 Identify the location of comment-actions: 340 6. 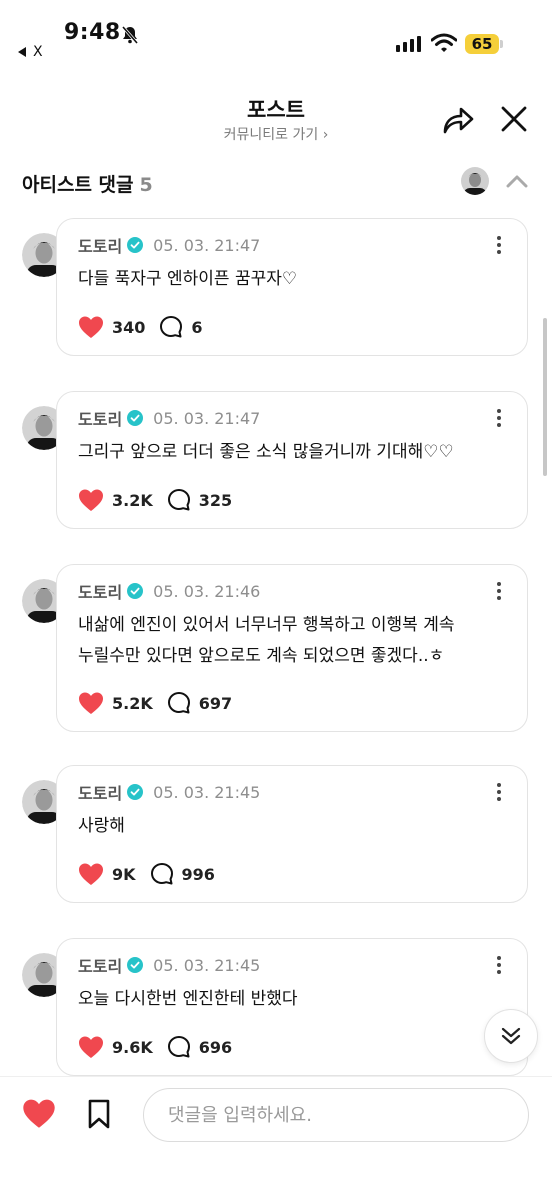
(140, 327).